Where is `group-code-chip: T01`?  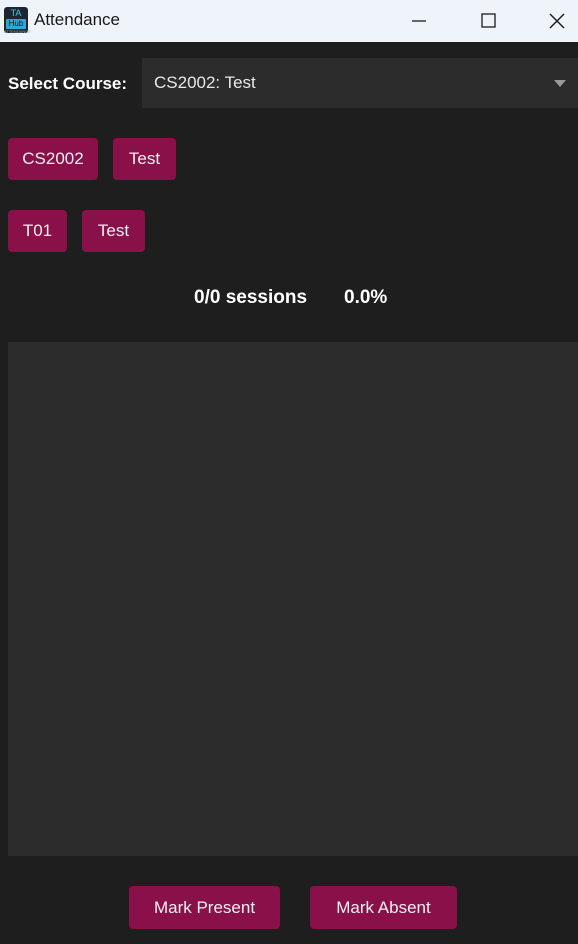
group-code-chip: T01 is located at coordinates (37, 231).